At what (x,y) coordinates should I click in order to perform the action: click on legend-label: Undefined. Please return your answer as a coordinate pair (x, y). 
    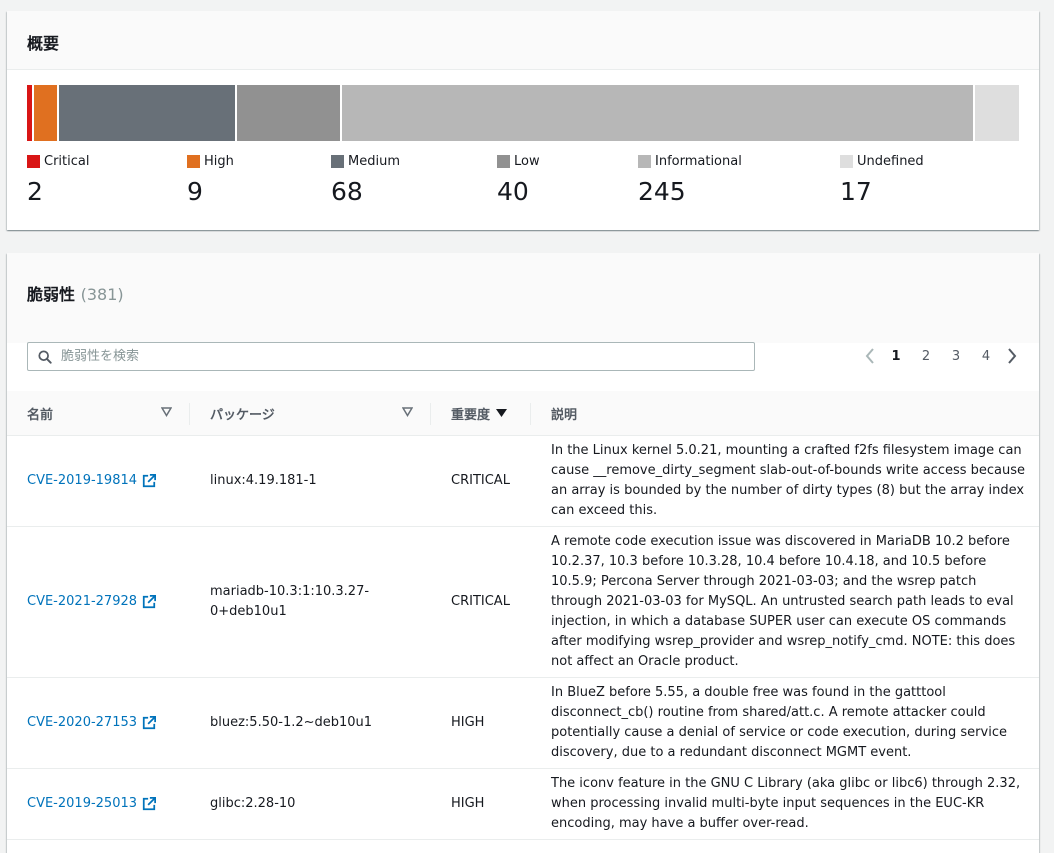
    Looking at the image, I should click on (890, 161).